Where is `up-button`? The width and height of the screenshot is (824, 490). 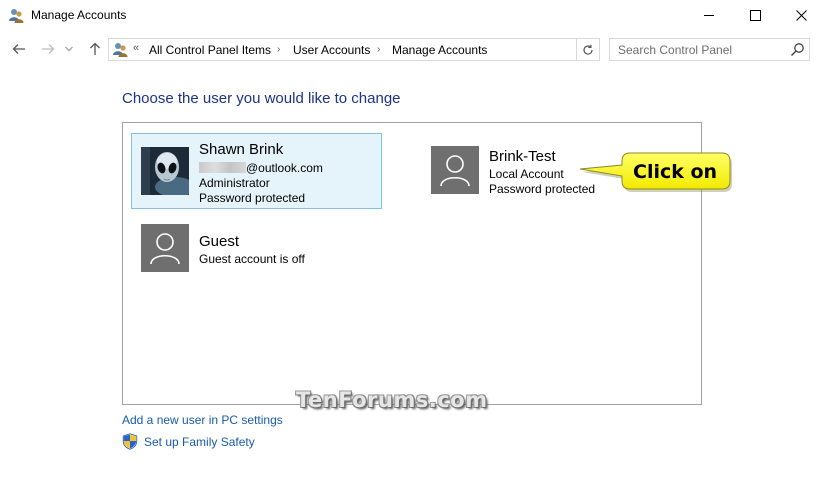 up-button is located at coordinates (95, 49).